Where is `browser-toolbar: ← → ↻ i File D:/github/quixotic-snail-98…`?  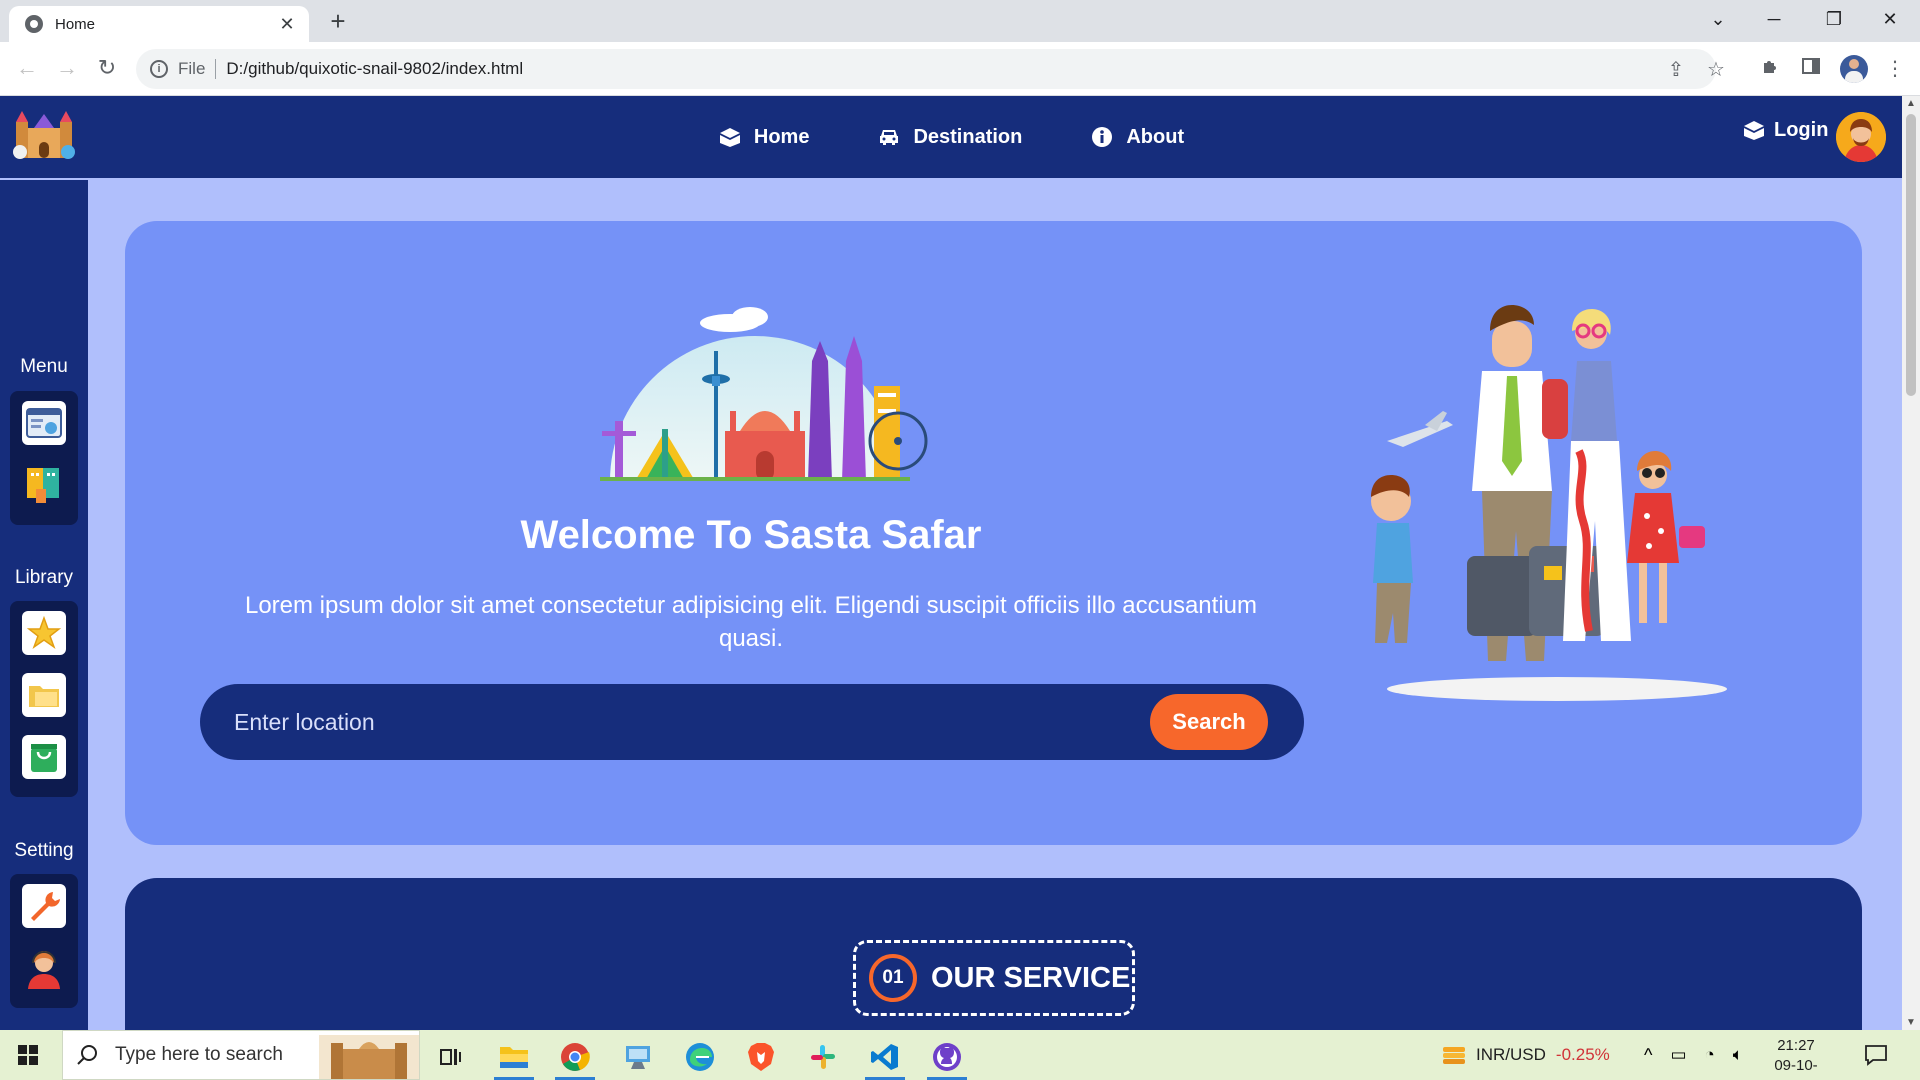
browser-toolbar: ← → ↻ i File D:/github/quixotic-snail-98… is located at coordinates (960, 69).